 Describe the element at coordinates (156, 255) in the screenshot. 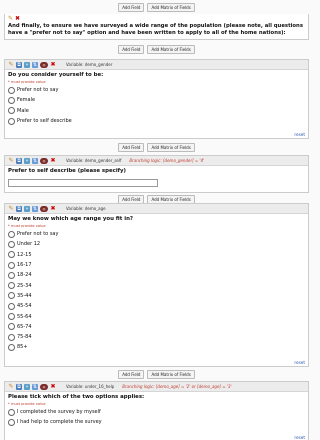

I see `radio-option: 12-15` at that location.